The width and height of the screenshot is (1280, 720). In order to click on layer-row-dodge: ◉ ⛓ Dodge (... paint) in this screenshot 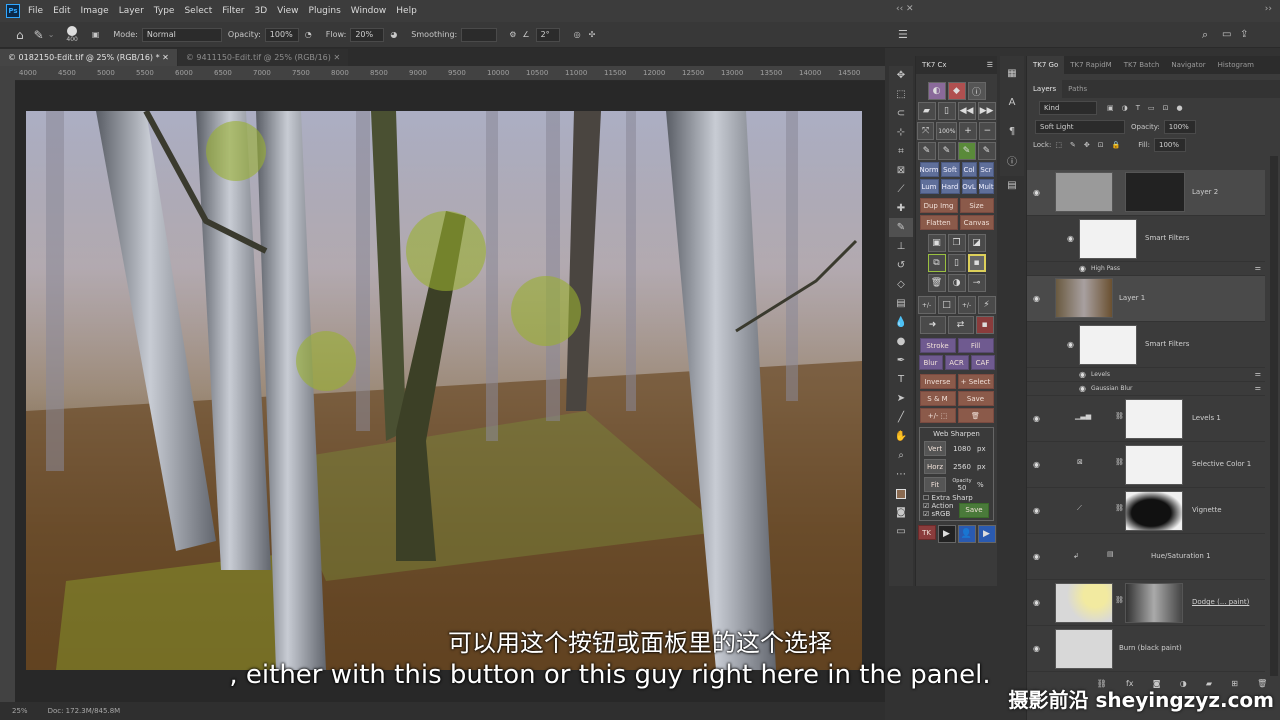, I will do `click(1146, 603)`.